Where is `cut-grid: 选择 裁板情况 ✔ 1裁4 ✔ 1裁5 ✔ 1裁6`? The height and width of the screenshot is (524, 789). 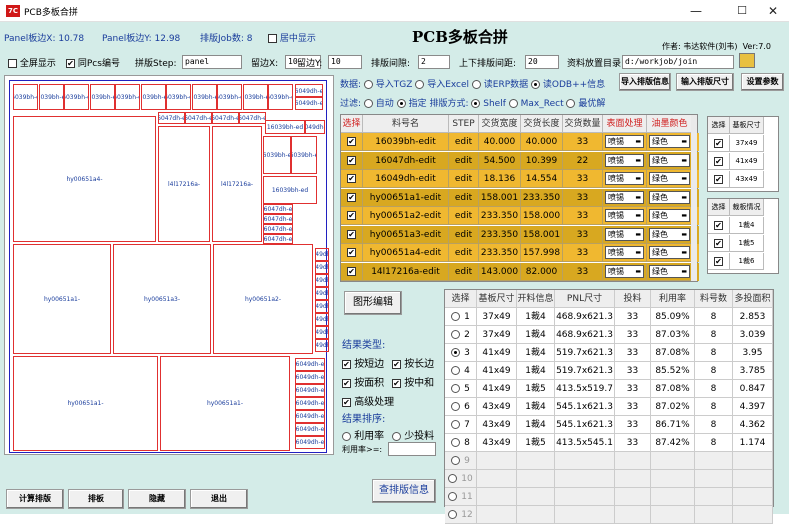 cut-grid: 选择 裁板情况 ✔ 1裁4 ✔ 1裁5 ✔ 1裁6 is located at coordinates (743, 236).